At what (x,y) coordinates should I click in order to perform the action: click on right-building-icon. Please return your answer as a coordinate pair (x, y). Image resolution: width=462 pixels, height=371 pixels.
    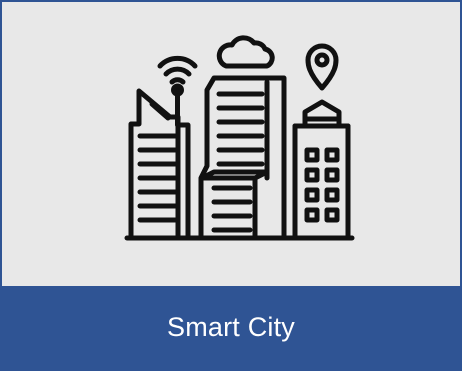
    Looking at the image, I should click on (321, 170).